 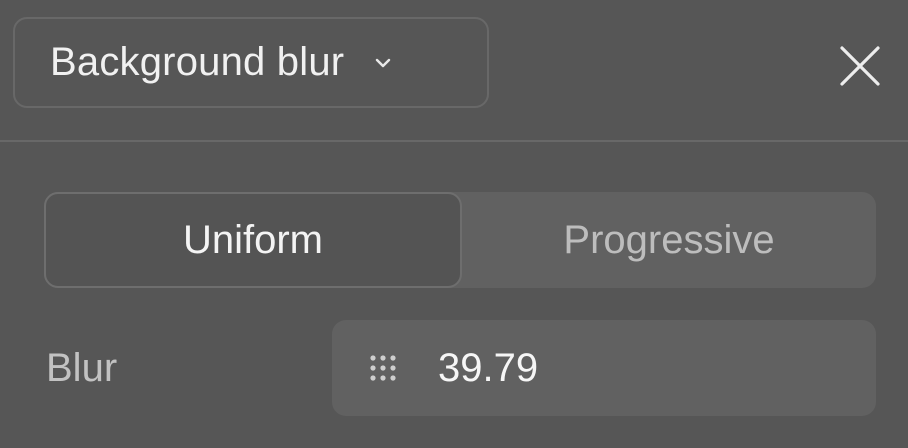 I want to click on effect-type-dropdown: Background blur, so click(x=251, y=62).